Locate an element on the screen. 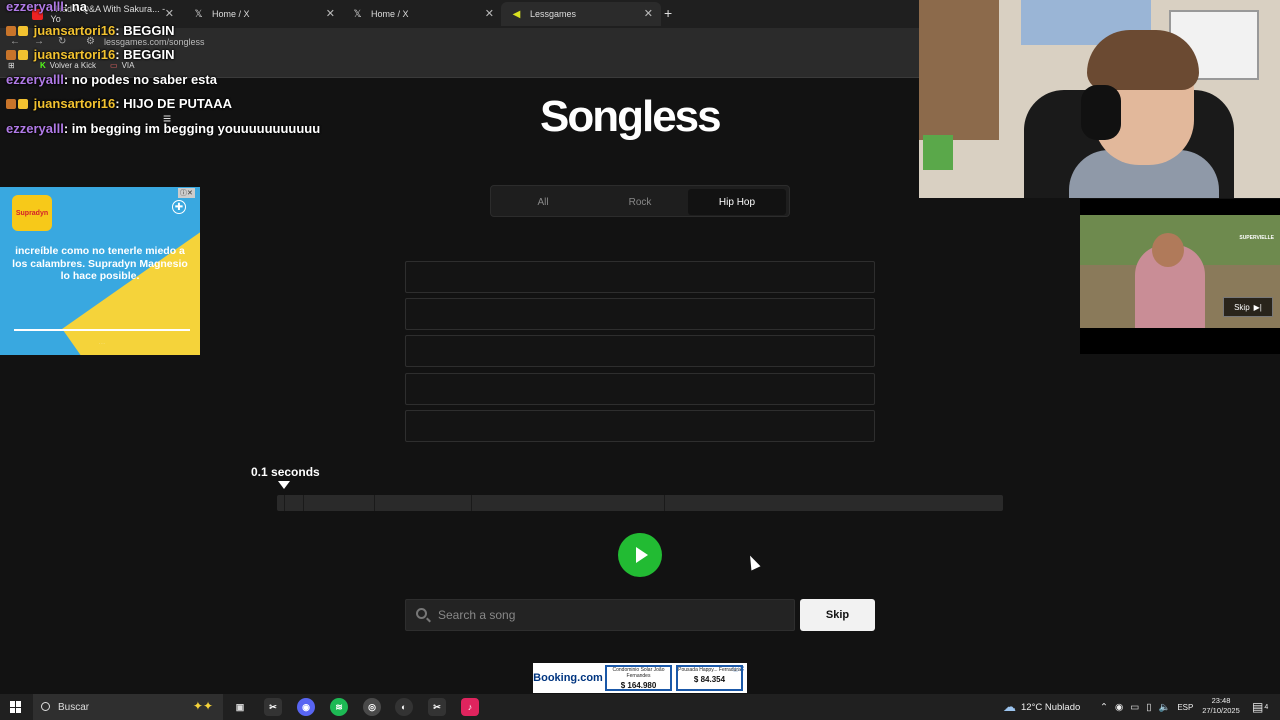 The height and width of the screenshot is (720, 1280). clip-duration-label: 0.1 seconds is located at coordinates (285, 472).